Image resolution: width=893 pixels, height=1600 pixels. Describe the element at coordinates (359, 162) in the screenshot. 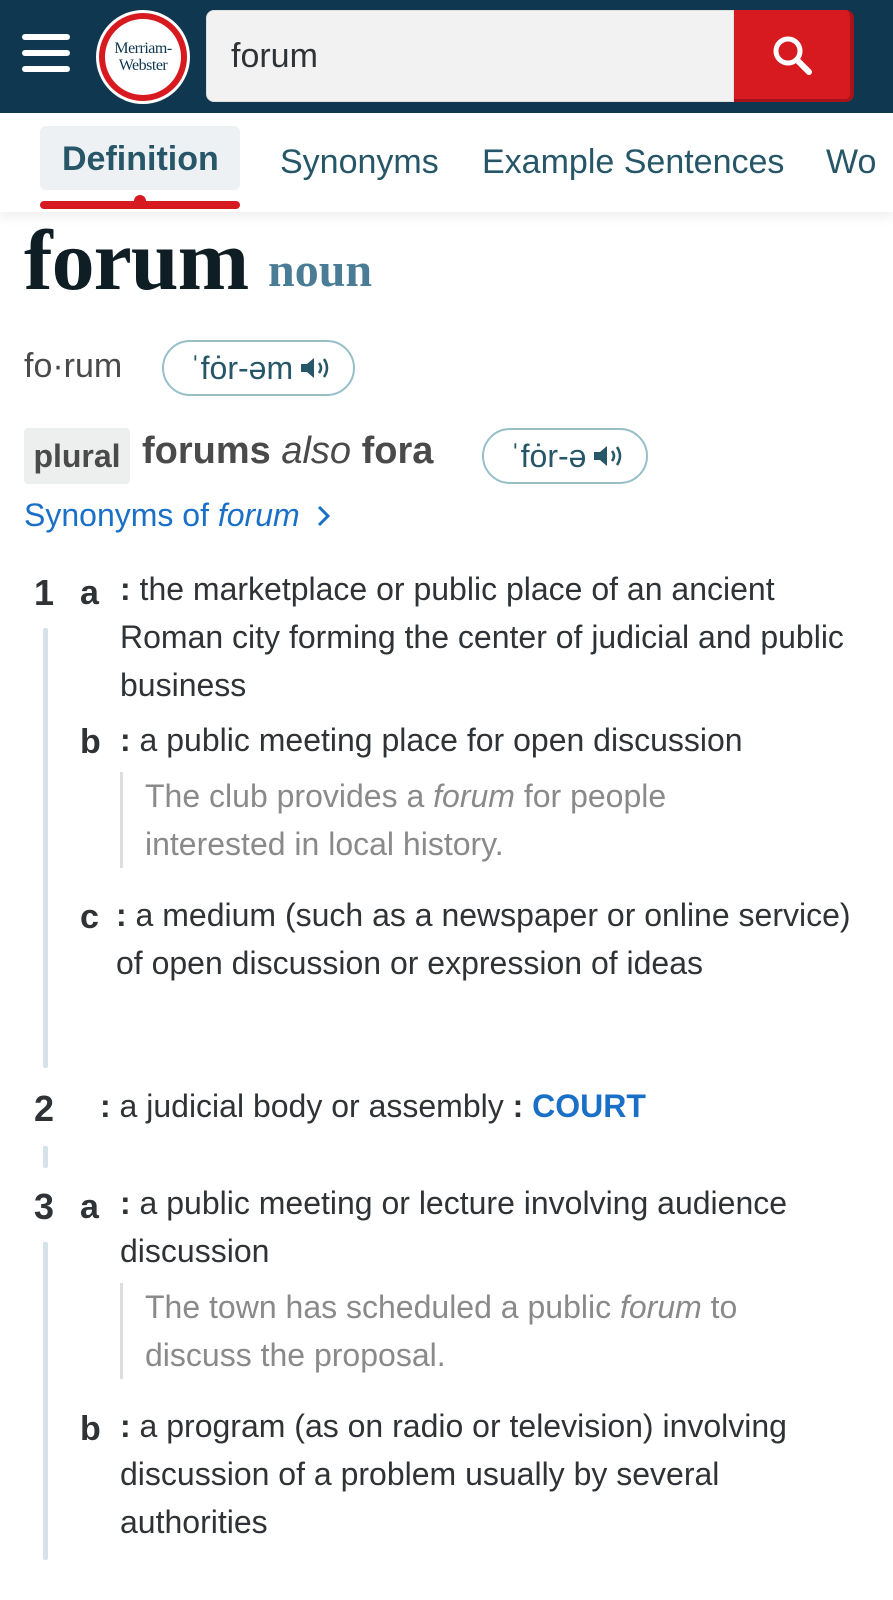

I see `tab-synonyms: Synonyms` at that location.